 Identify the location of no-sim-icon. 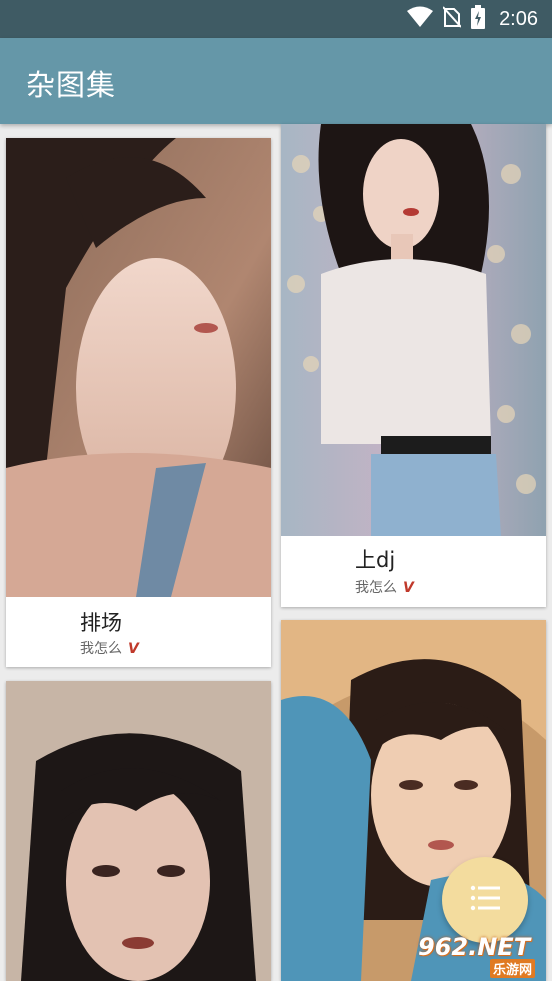
(452, 19).